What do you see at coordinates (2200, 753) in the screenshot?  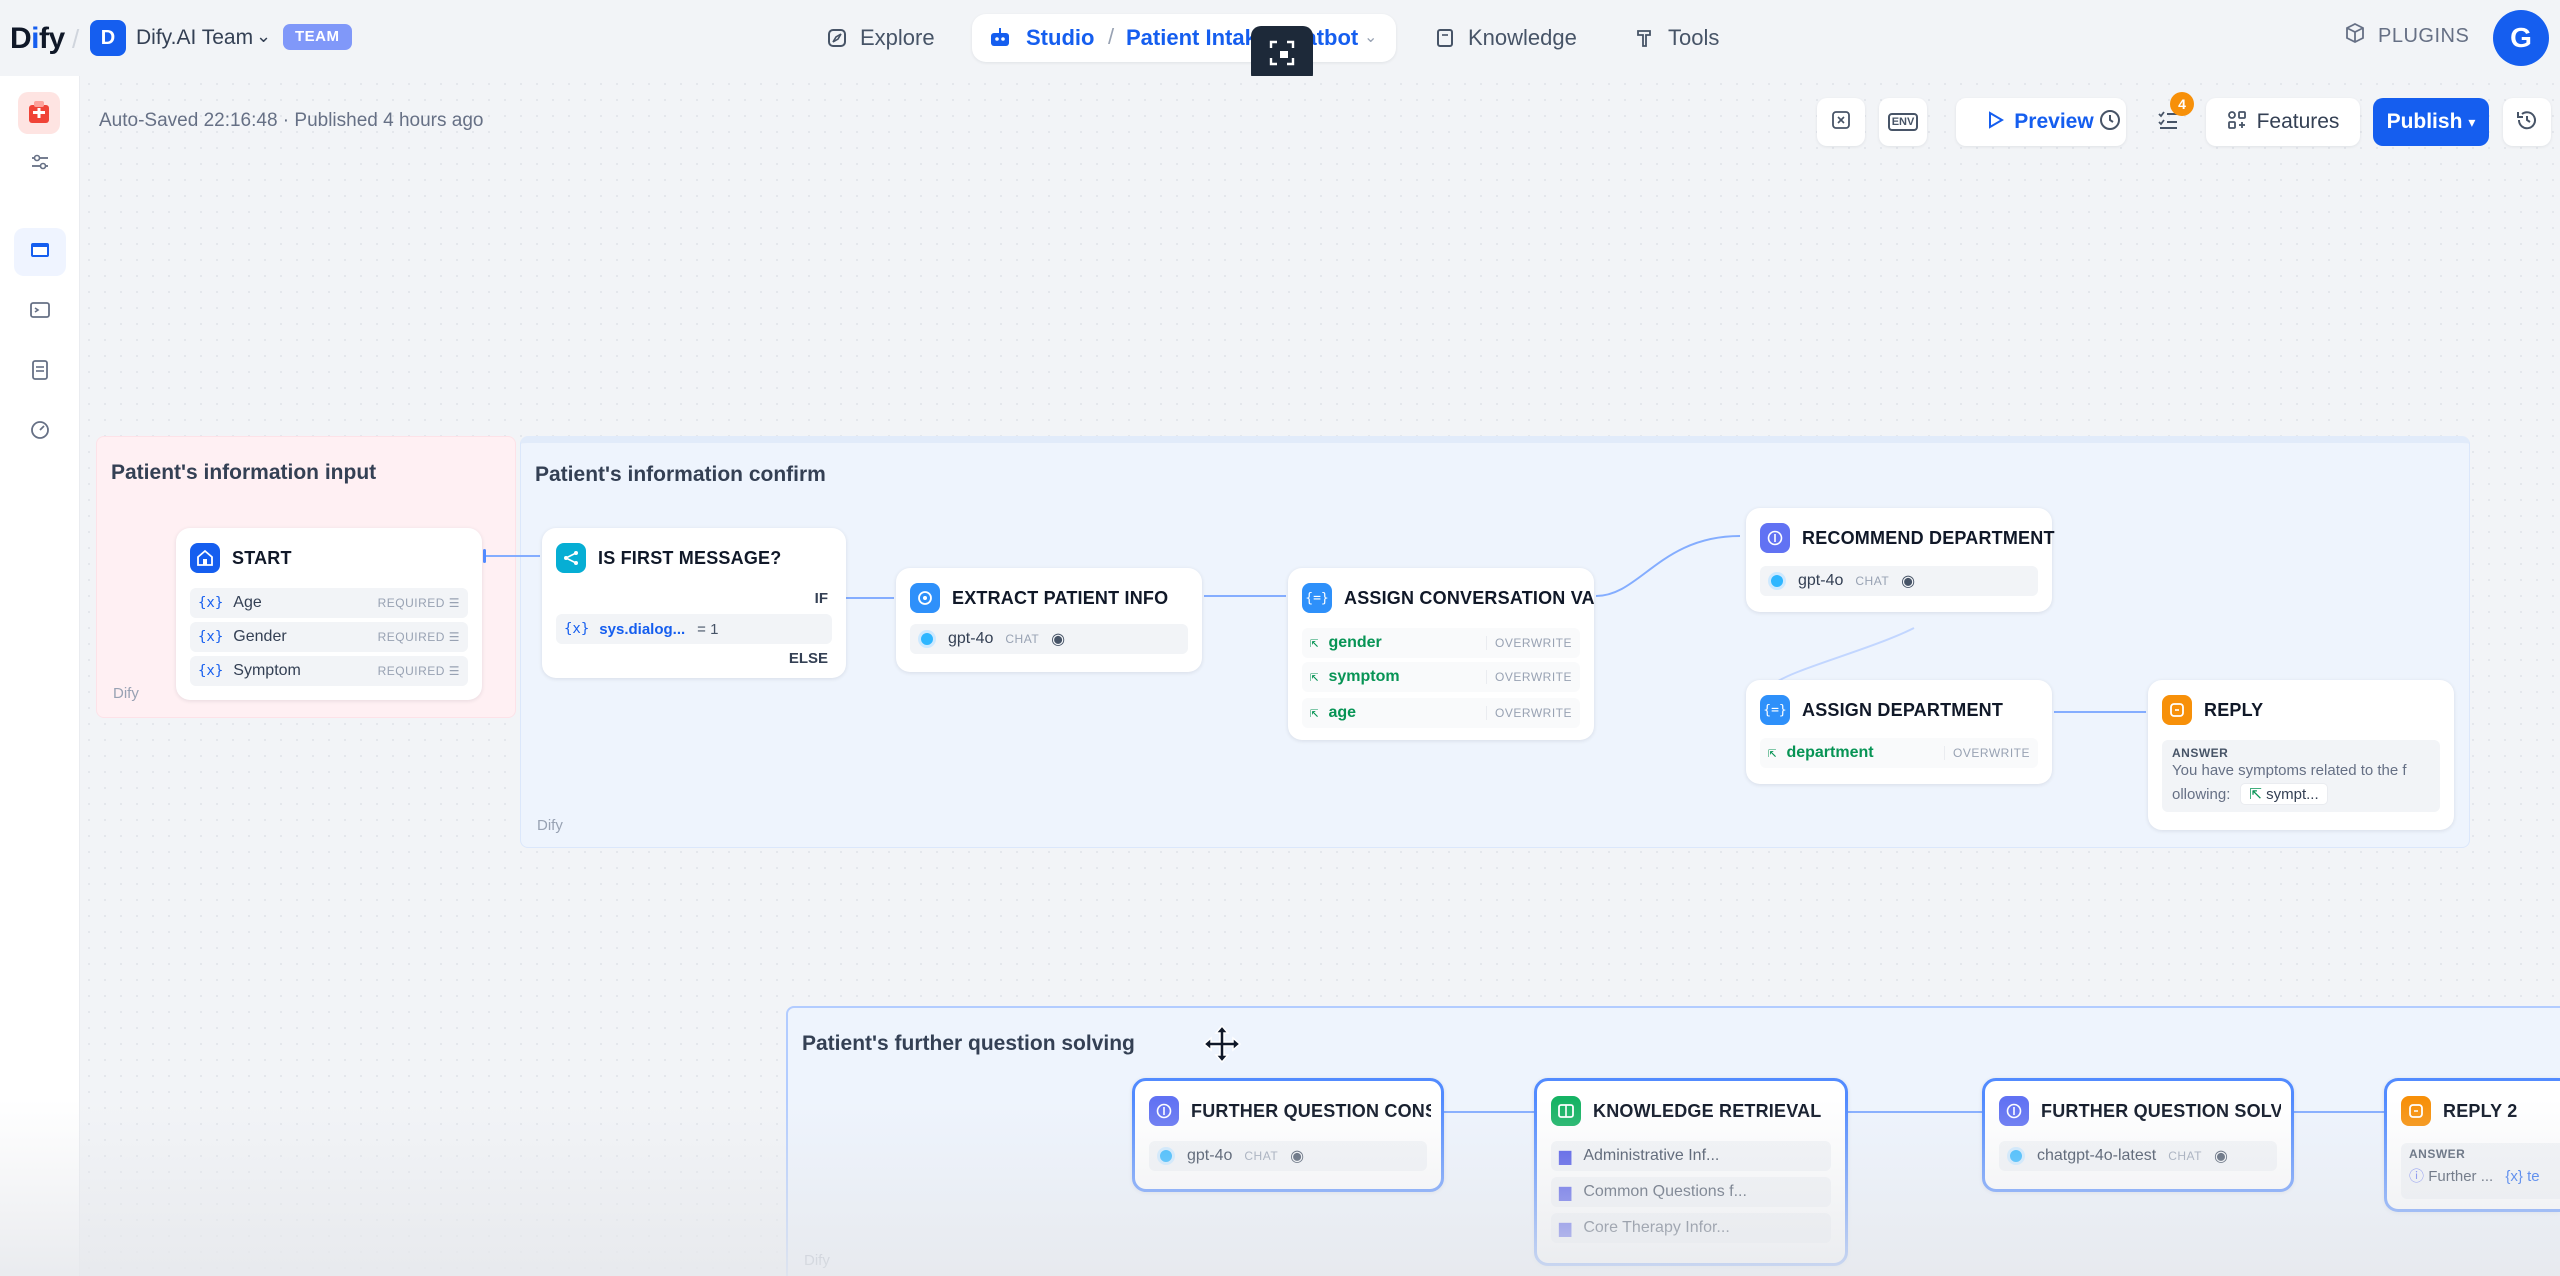 I see `answer-label: ANSWER` at bounding box center [2200, 753].